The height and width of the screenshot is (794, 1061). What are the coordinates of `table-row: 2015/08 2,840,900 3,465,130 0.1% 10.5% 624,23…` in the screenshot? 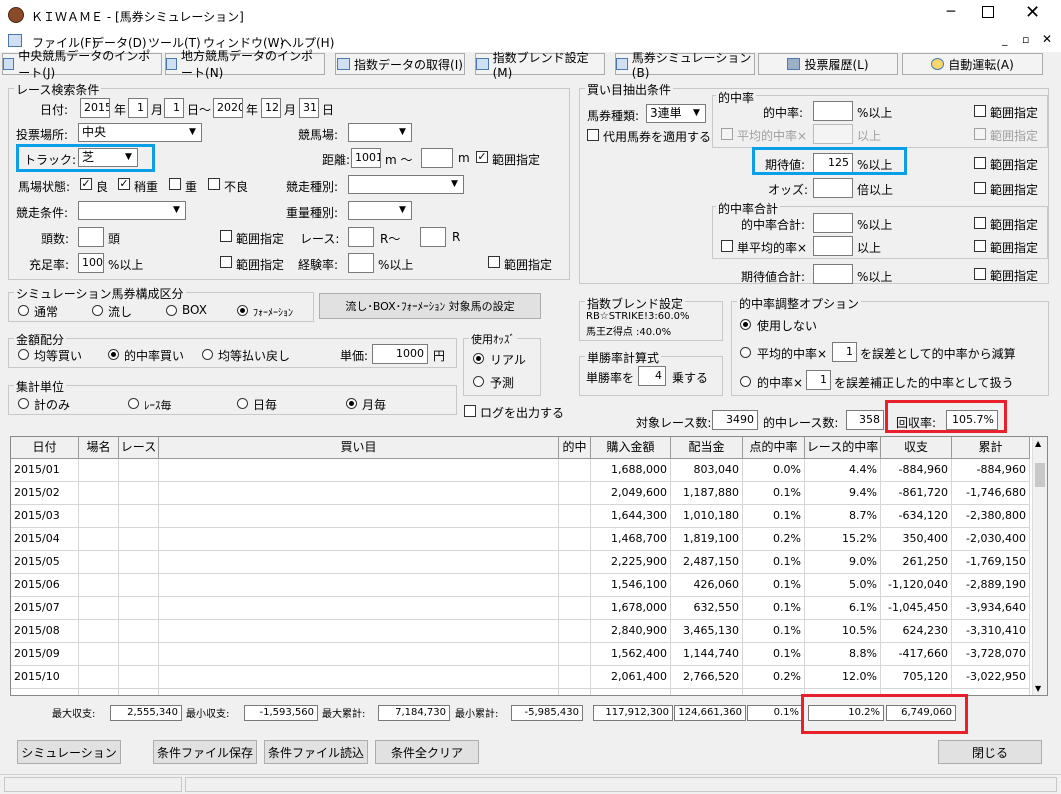 It's located at (520, 631).